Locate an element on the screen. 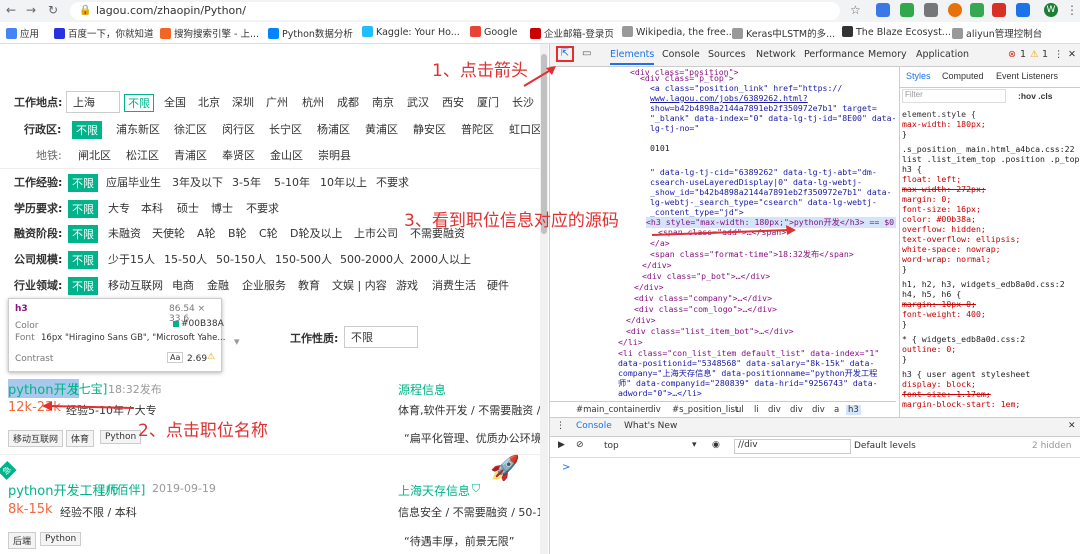  breadcrumb-item: h3 is located at coordinates (853, 410).